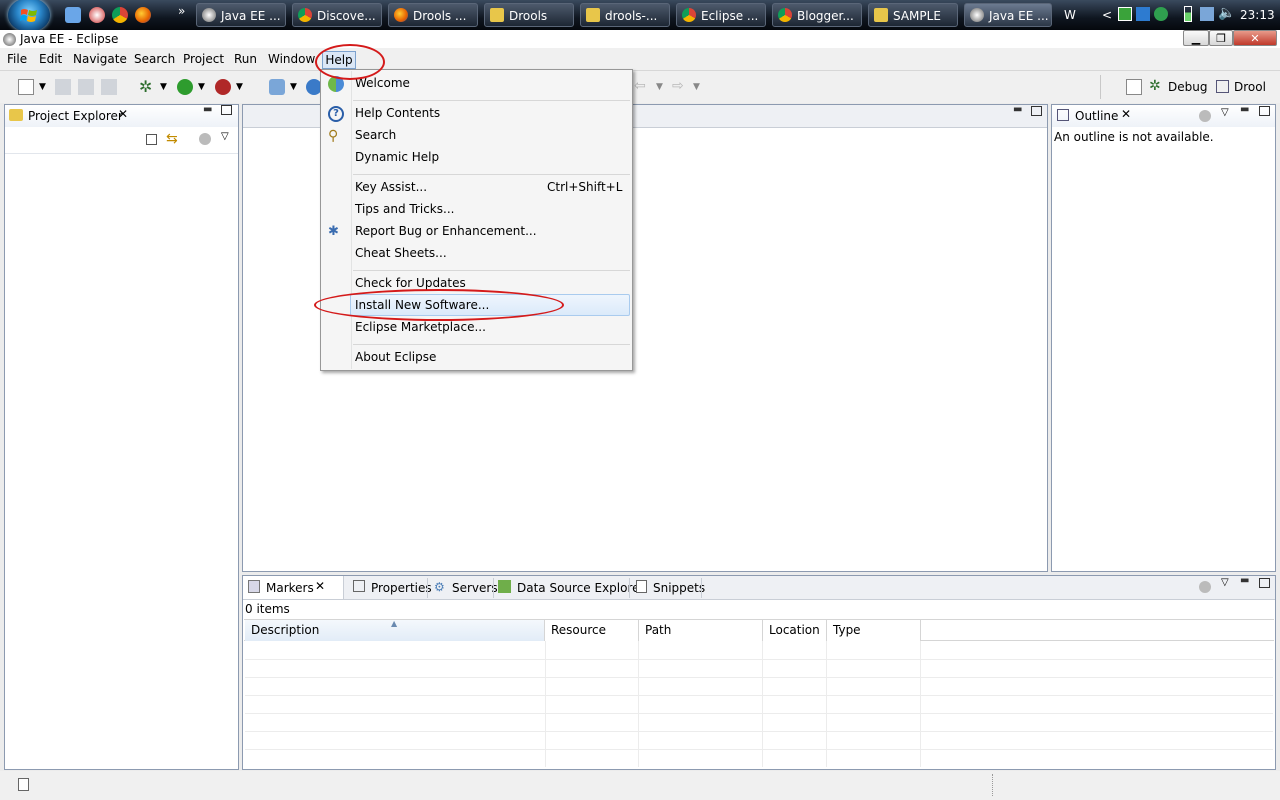 The width and height of the screenshot is (1280, 800). I want to click on tab-properties: Properties, so click(401, 588).